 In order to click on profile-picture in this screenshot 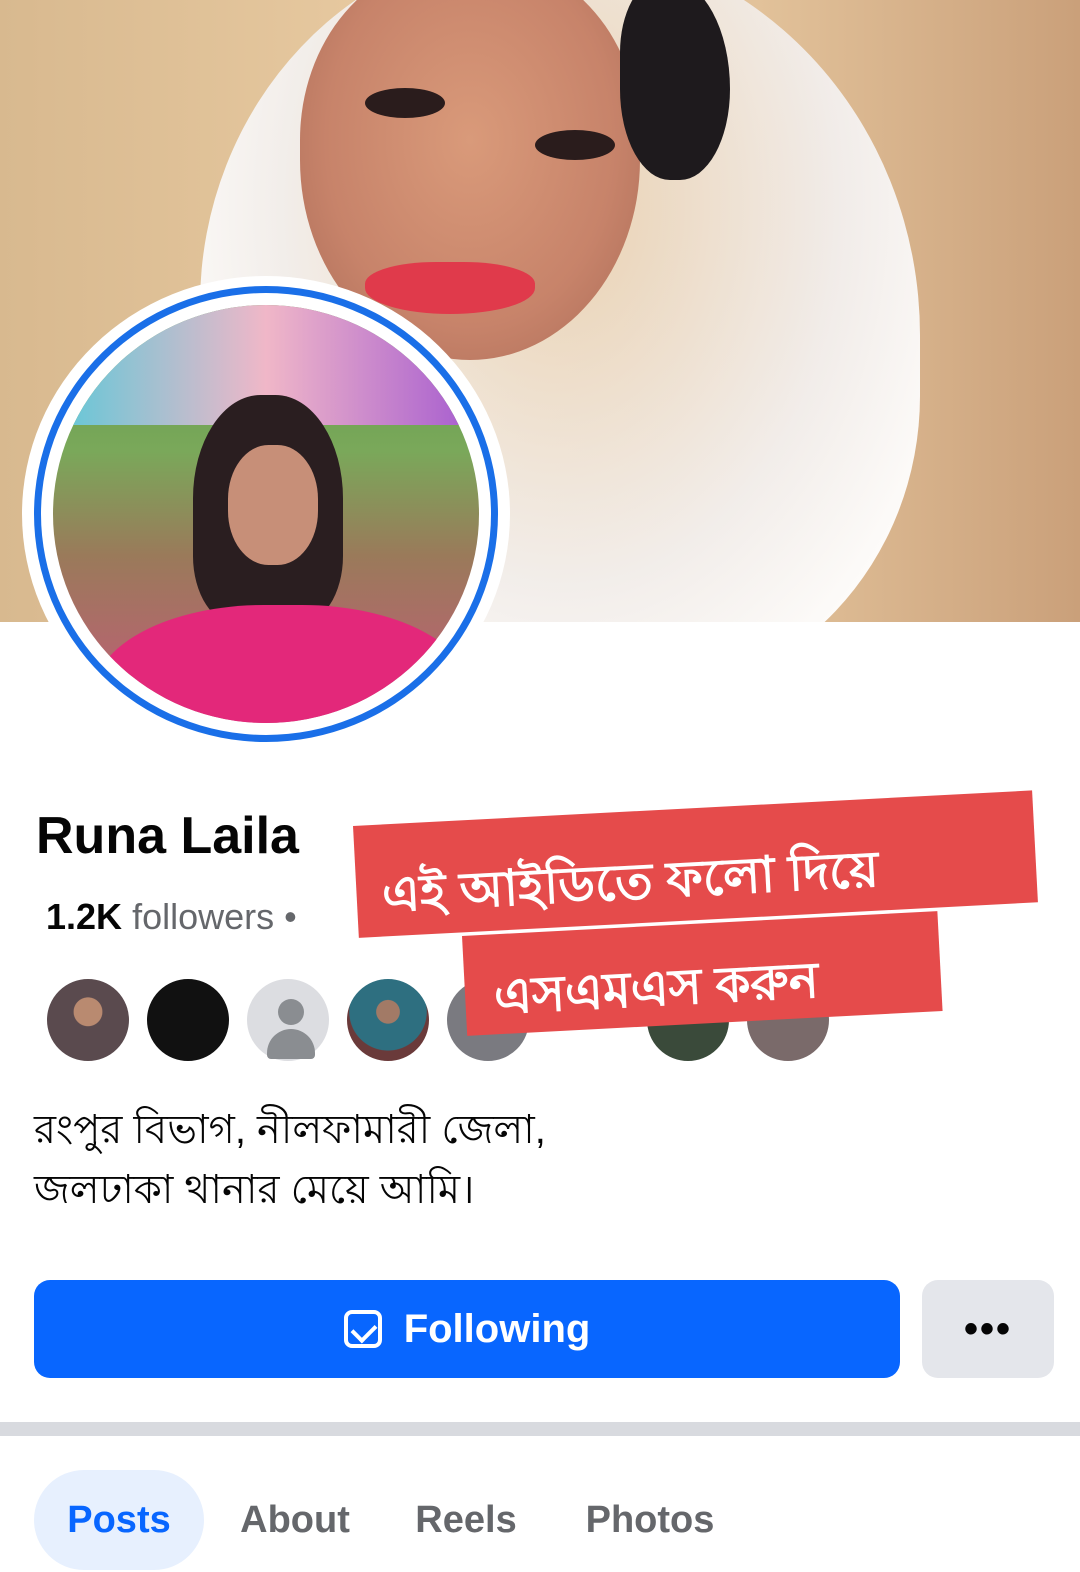, I will do `click(266, 514)`.